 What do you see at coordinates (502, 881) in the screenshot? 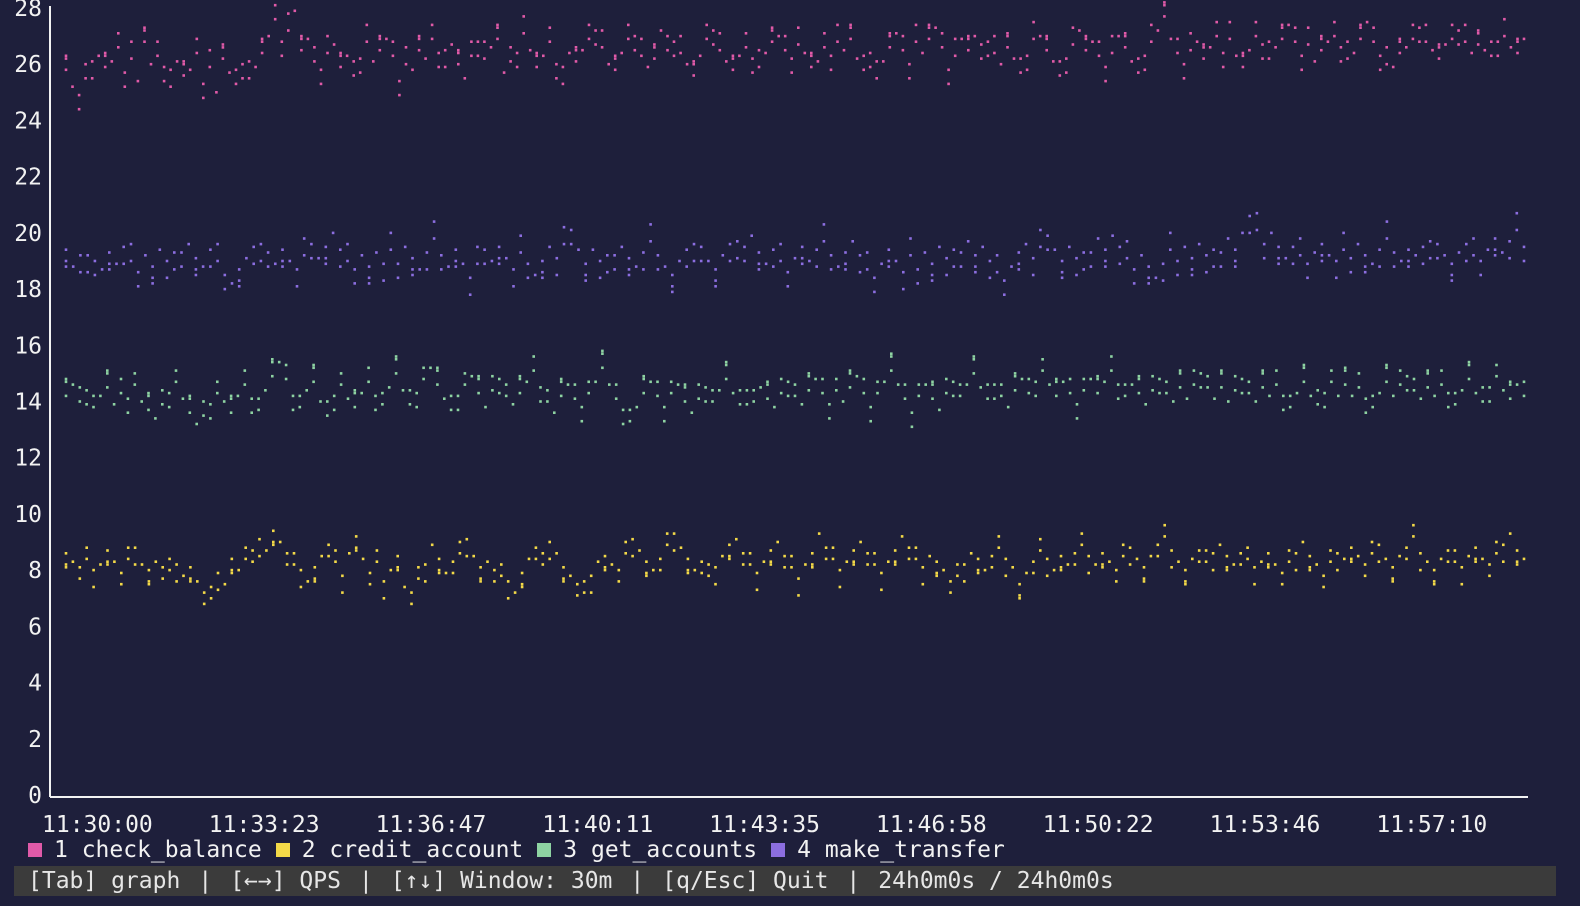
I see `window-size-hint: [↑↓] Window: 30m` at bounding box center [502, 881].